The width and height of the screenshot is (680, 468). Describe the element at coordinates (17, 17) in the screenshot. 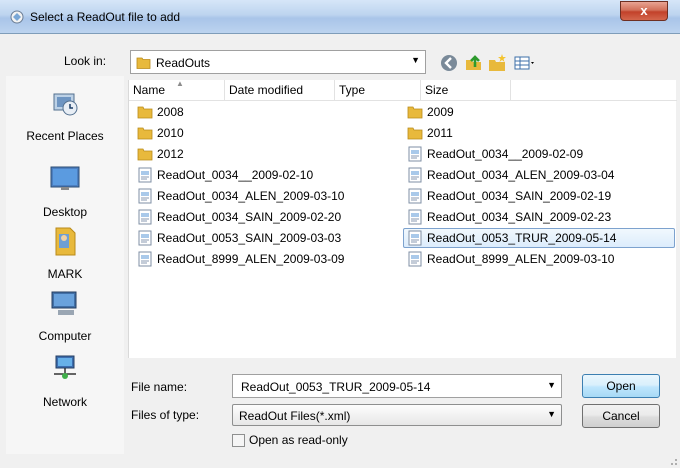

I see `app-icon` at that location.